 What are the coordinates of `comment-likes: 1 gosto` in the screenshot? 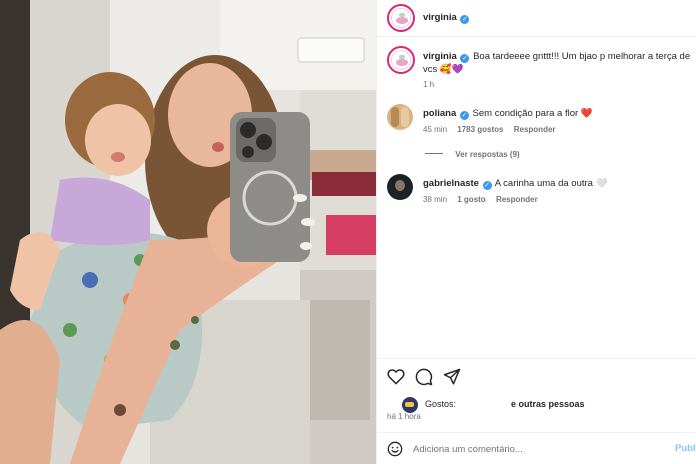 It's located at (471, 199).